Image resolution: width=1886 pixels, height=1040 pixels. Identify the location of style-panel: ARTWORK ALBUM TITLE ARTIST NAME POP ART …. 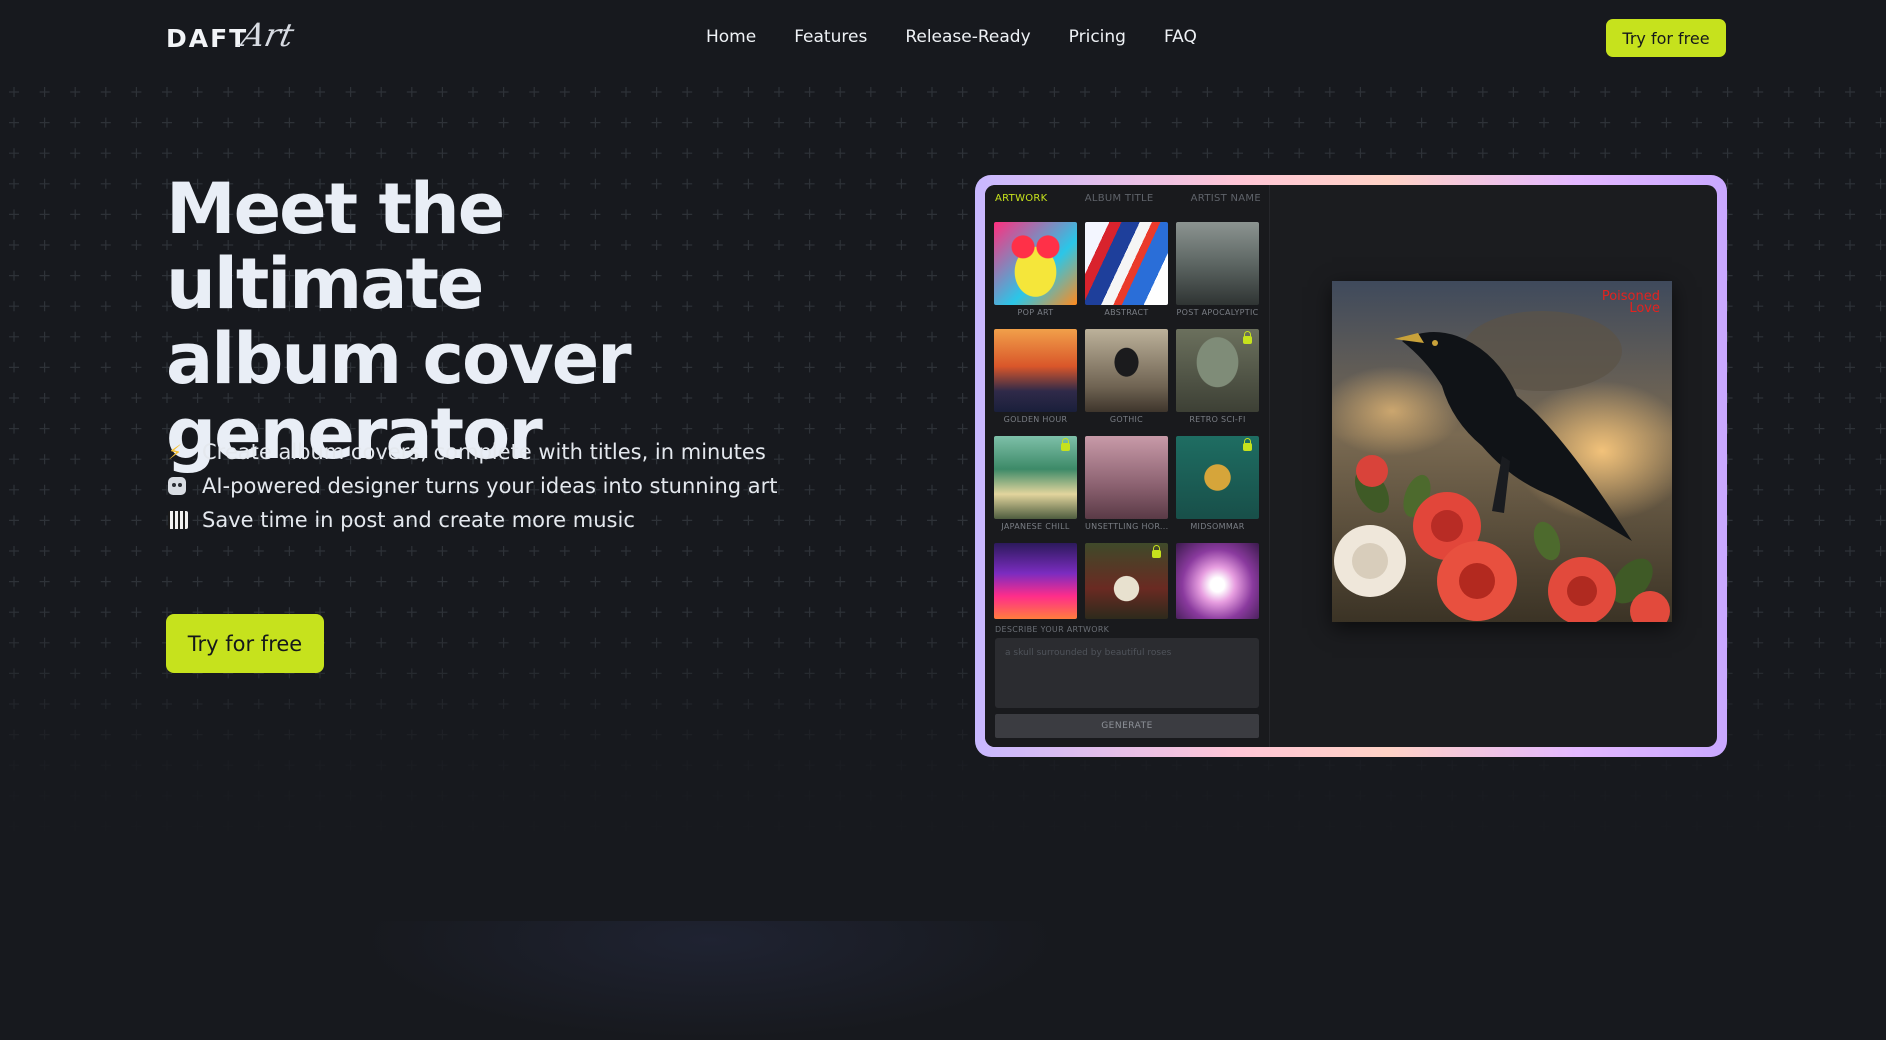
(1127, 466).